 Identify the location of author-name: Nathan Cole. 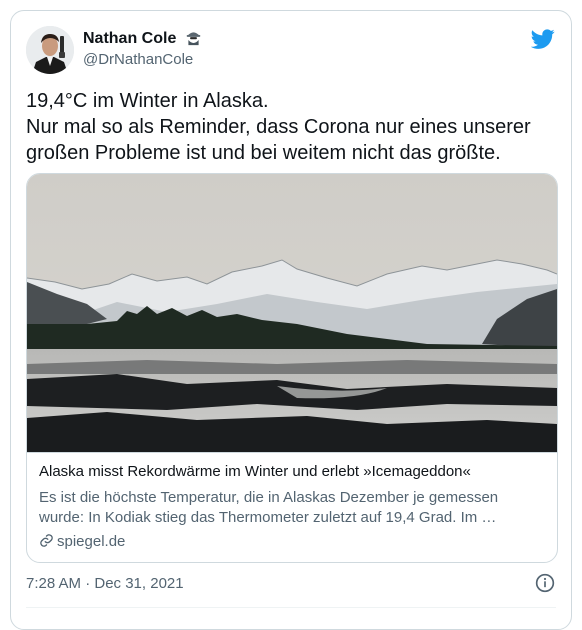
(142, 38).